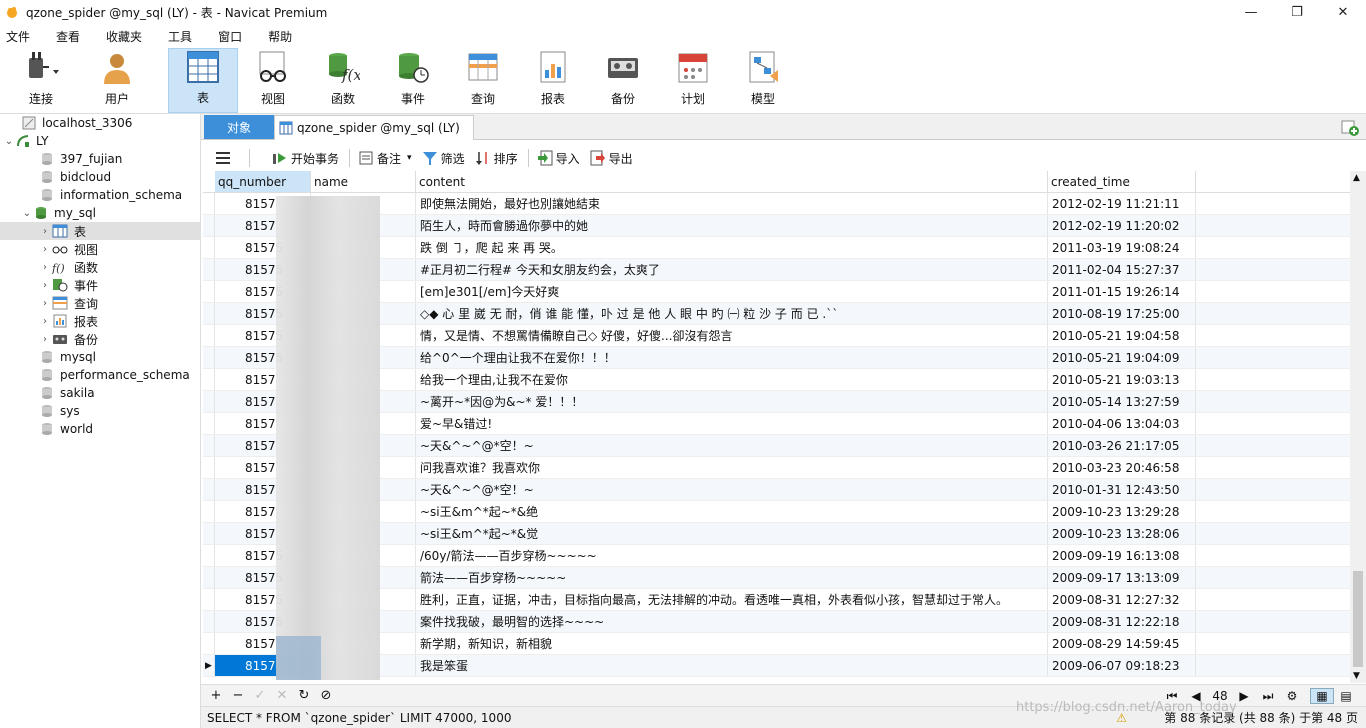 The width and height of the screenshot is (1366, 728). I want to click on cell-content: 给^0^一个理由让我不在爱你！！！, so click(732, 357).